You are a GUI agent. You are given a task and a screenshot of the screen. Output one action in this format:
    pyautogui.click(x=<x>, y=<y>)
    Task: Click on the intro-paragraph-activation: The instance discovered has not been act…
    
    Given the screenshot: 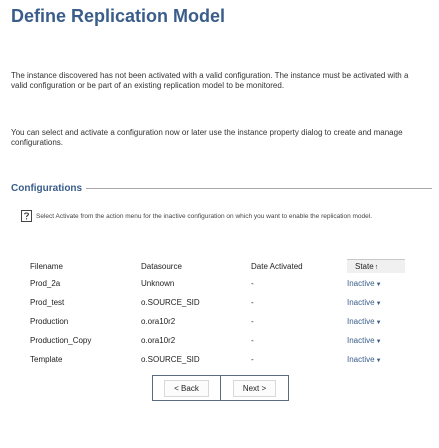 What is the action you would take?
    pyautogui.click(x=210, y=80)
    